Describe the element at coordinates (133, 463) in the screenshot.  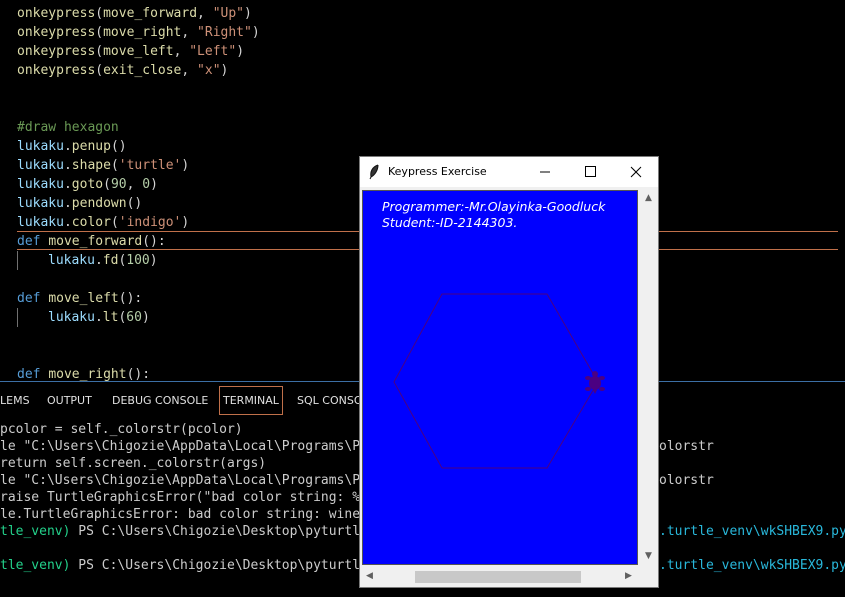
I see `terminal-line: return self.screen._colorstr(args)` at that location.